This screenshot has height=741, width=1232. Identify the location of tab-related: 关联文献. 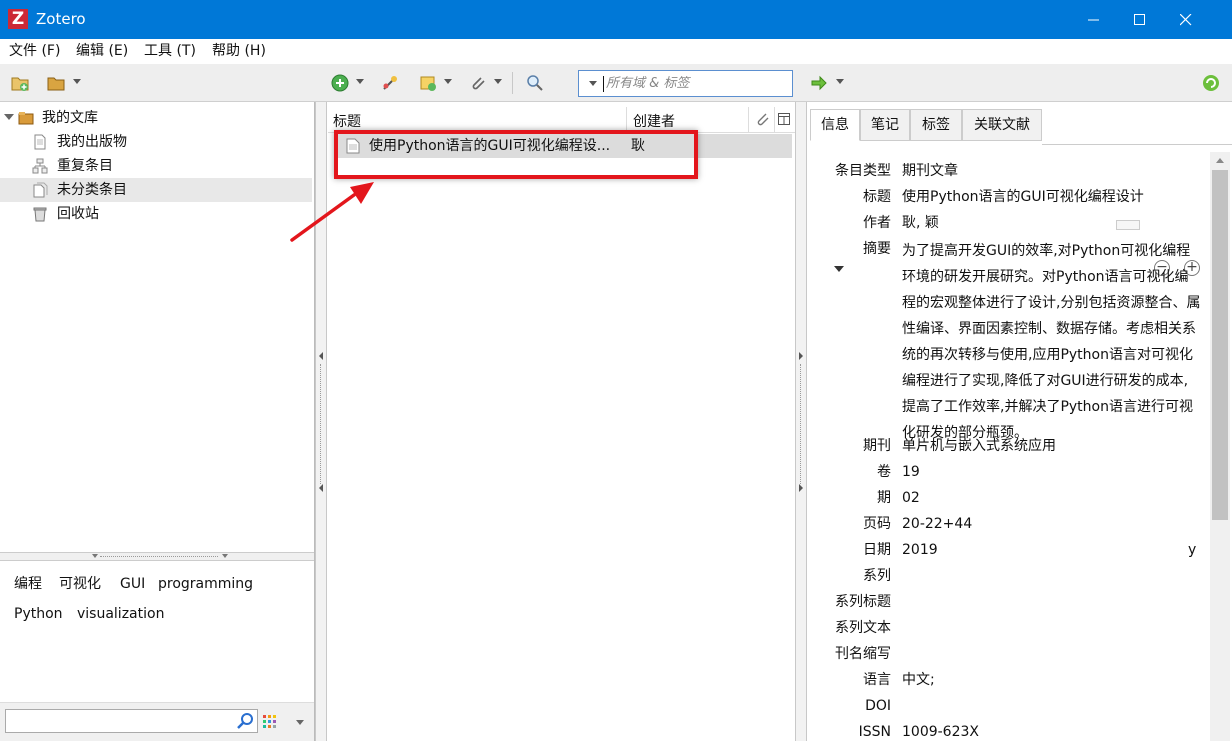
(1002, 125).